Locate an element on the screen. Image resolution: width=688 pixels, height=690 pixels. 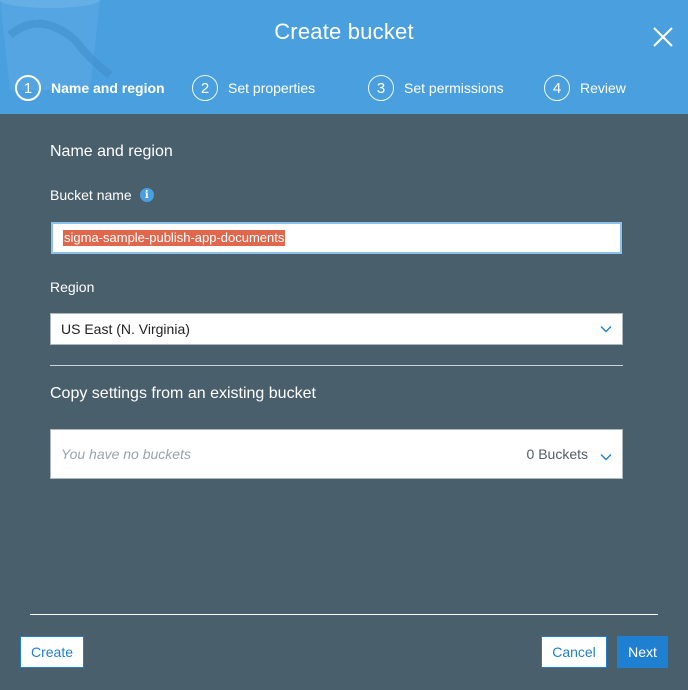
step-set-properties: 2 Set properties is located at coordinates (253, 88).